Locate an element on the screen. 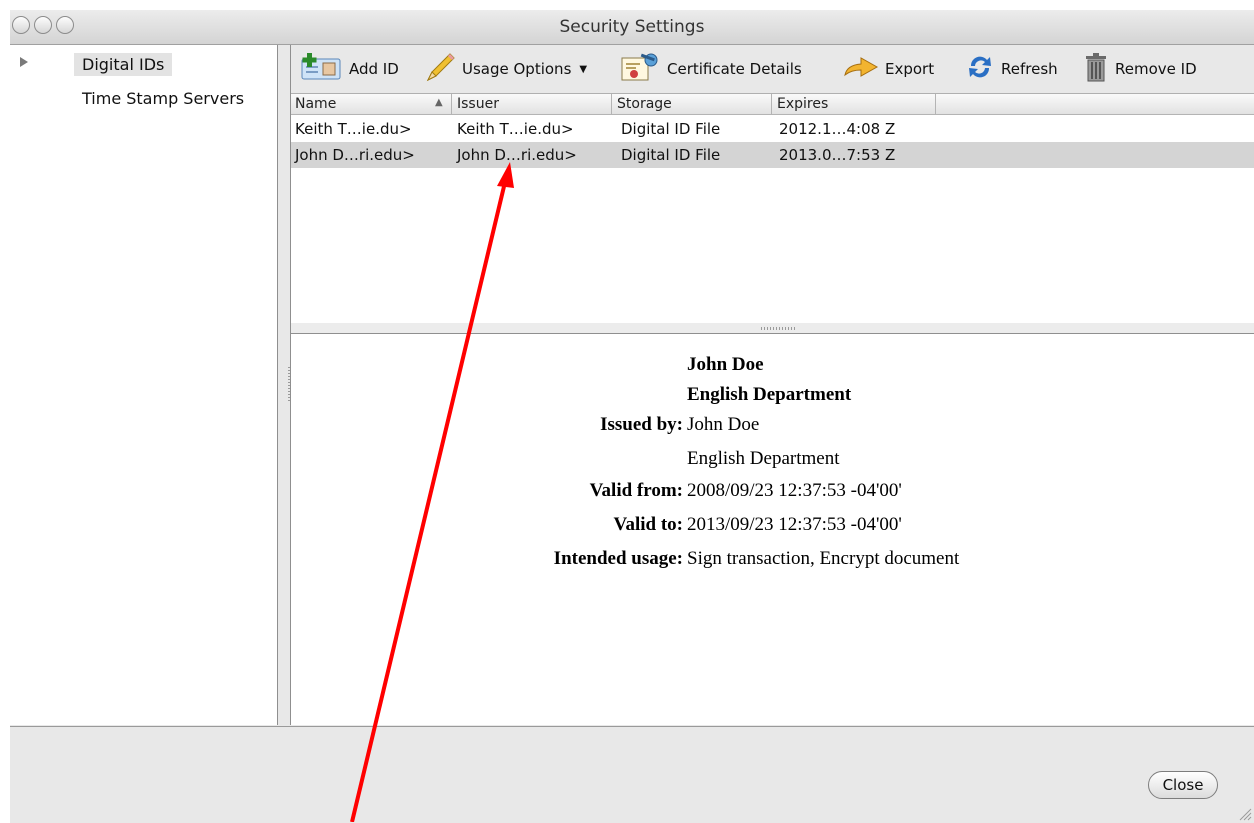 This screenshot has width=1254, height=823. splitter-grip is located at coordinates (778, 328).